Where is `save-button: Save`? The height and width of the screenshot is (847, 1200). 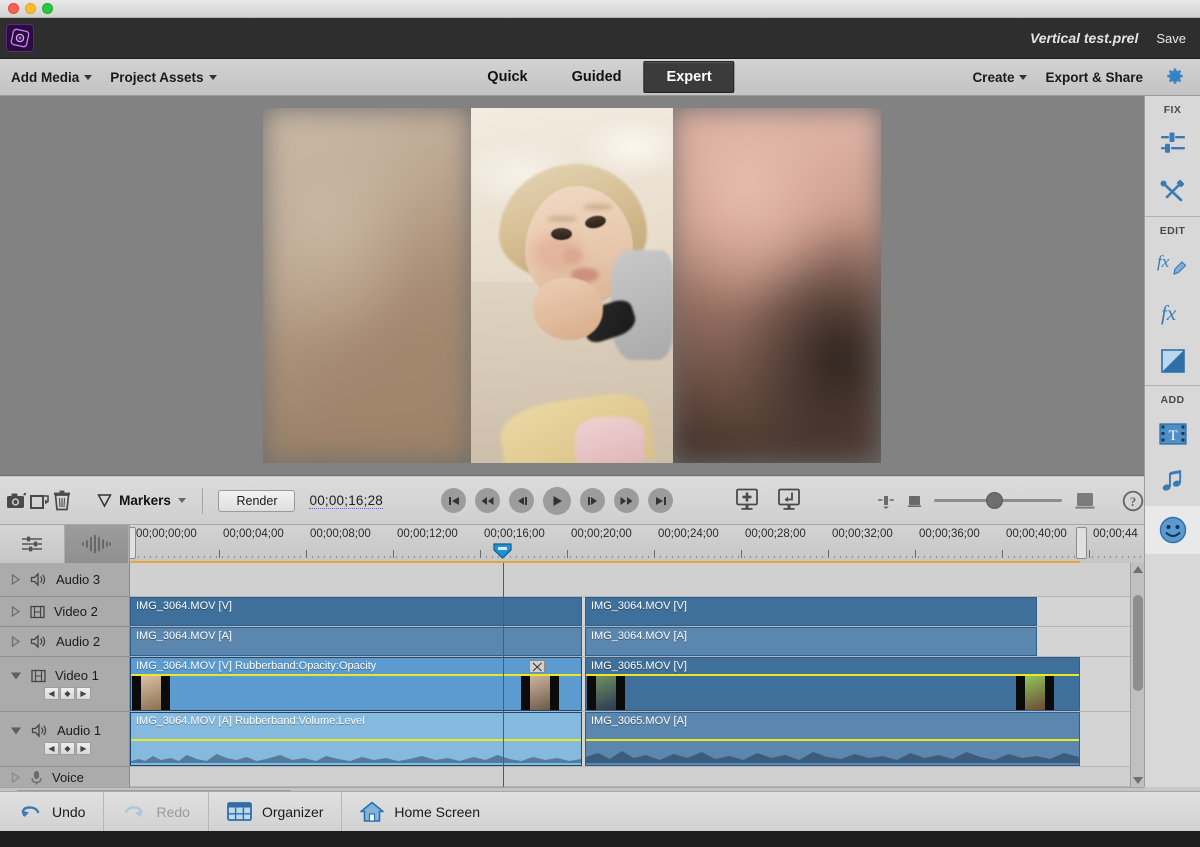 save-button: Save is located at coordinates (1178, 38).